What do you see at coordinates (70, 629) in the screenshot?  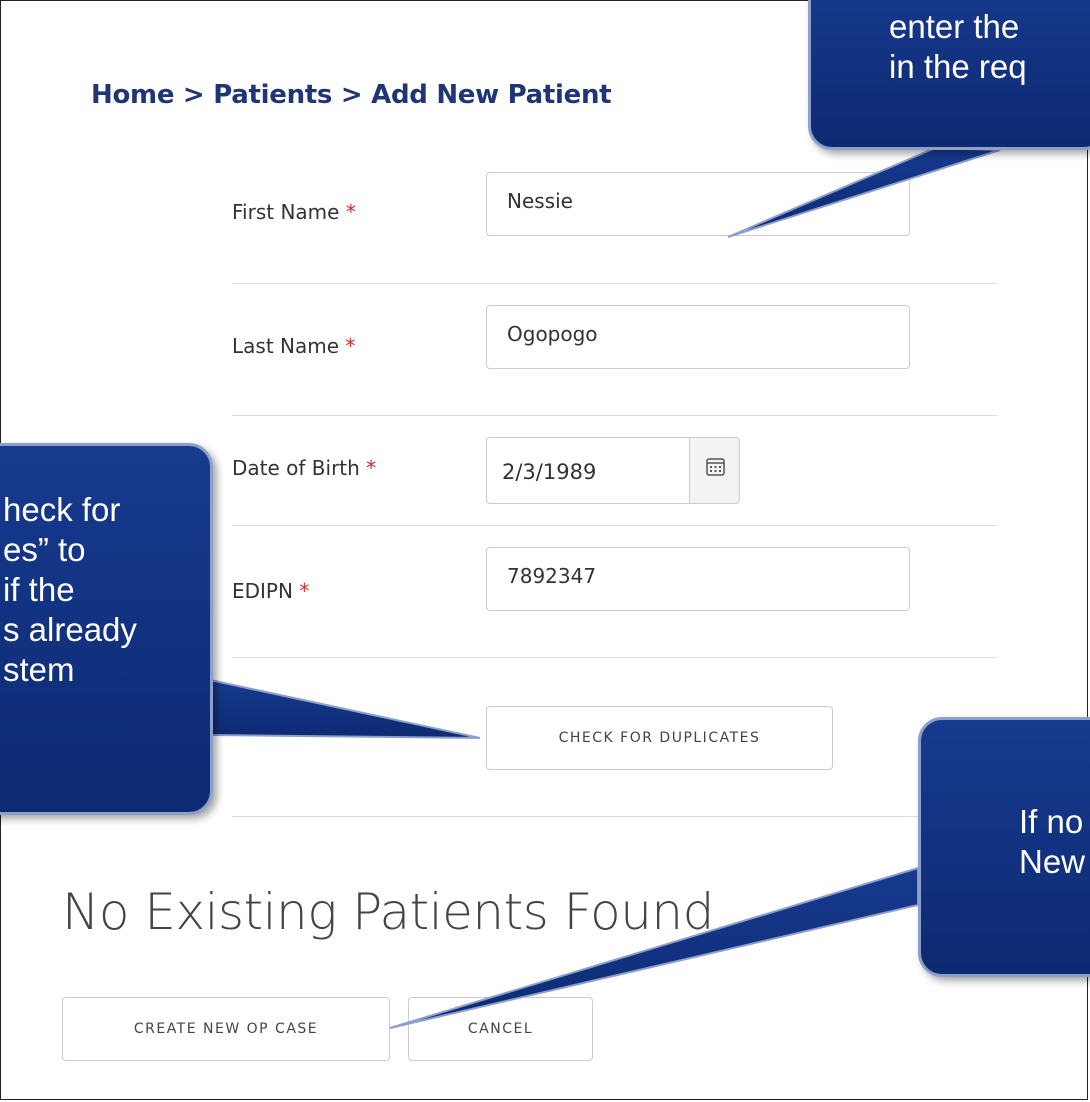 I see `callout-left-line4: s already` at bounding box center [70, 629].